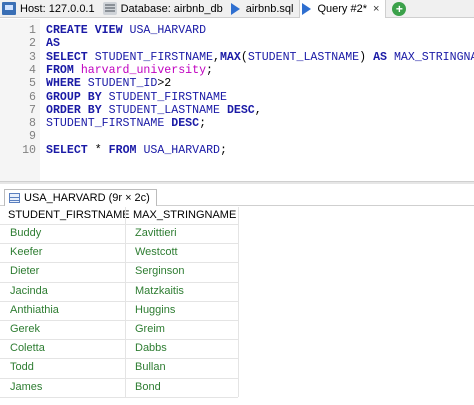 Image resolution: width=474 pixels, height=405 pixels. I want to click on line-number: 10, so click(29, 150).